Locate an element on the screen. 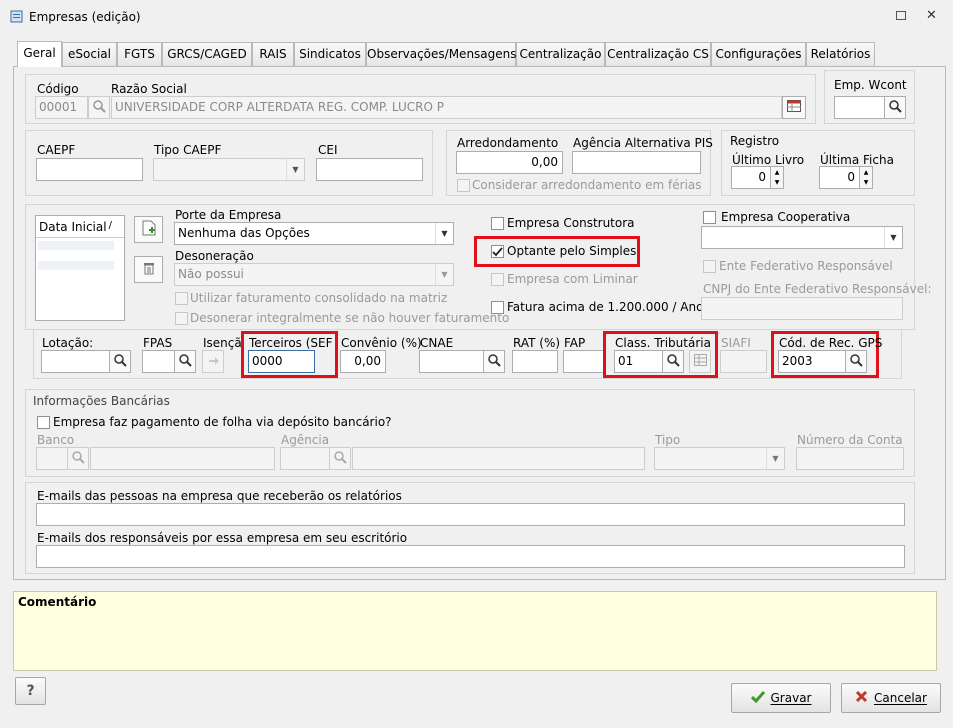 This screenshot has height=728, width=953. cnae-label: CNAE is located at coordinates (437, 343).